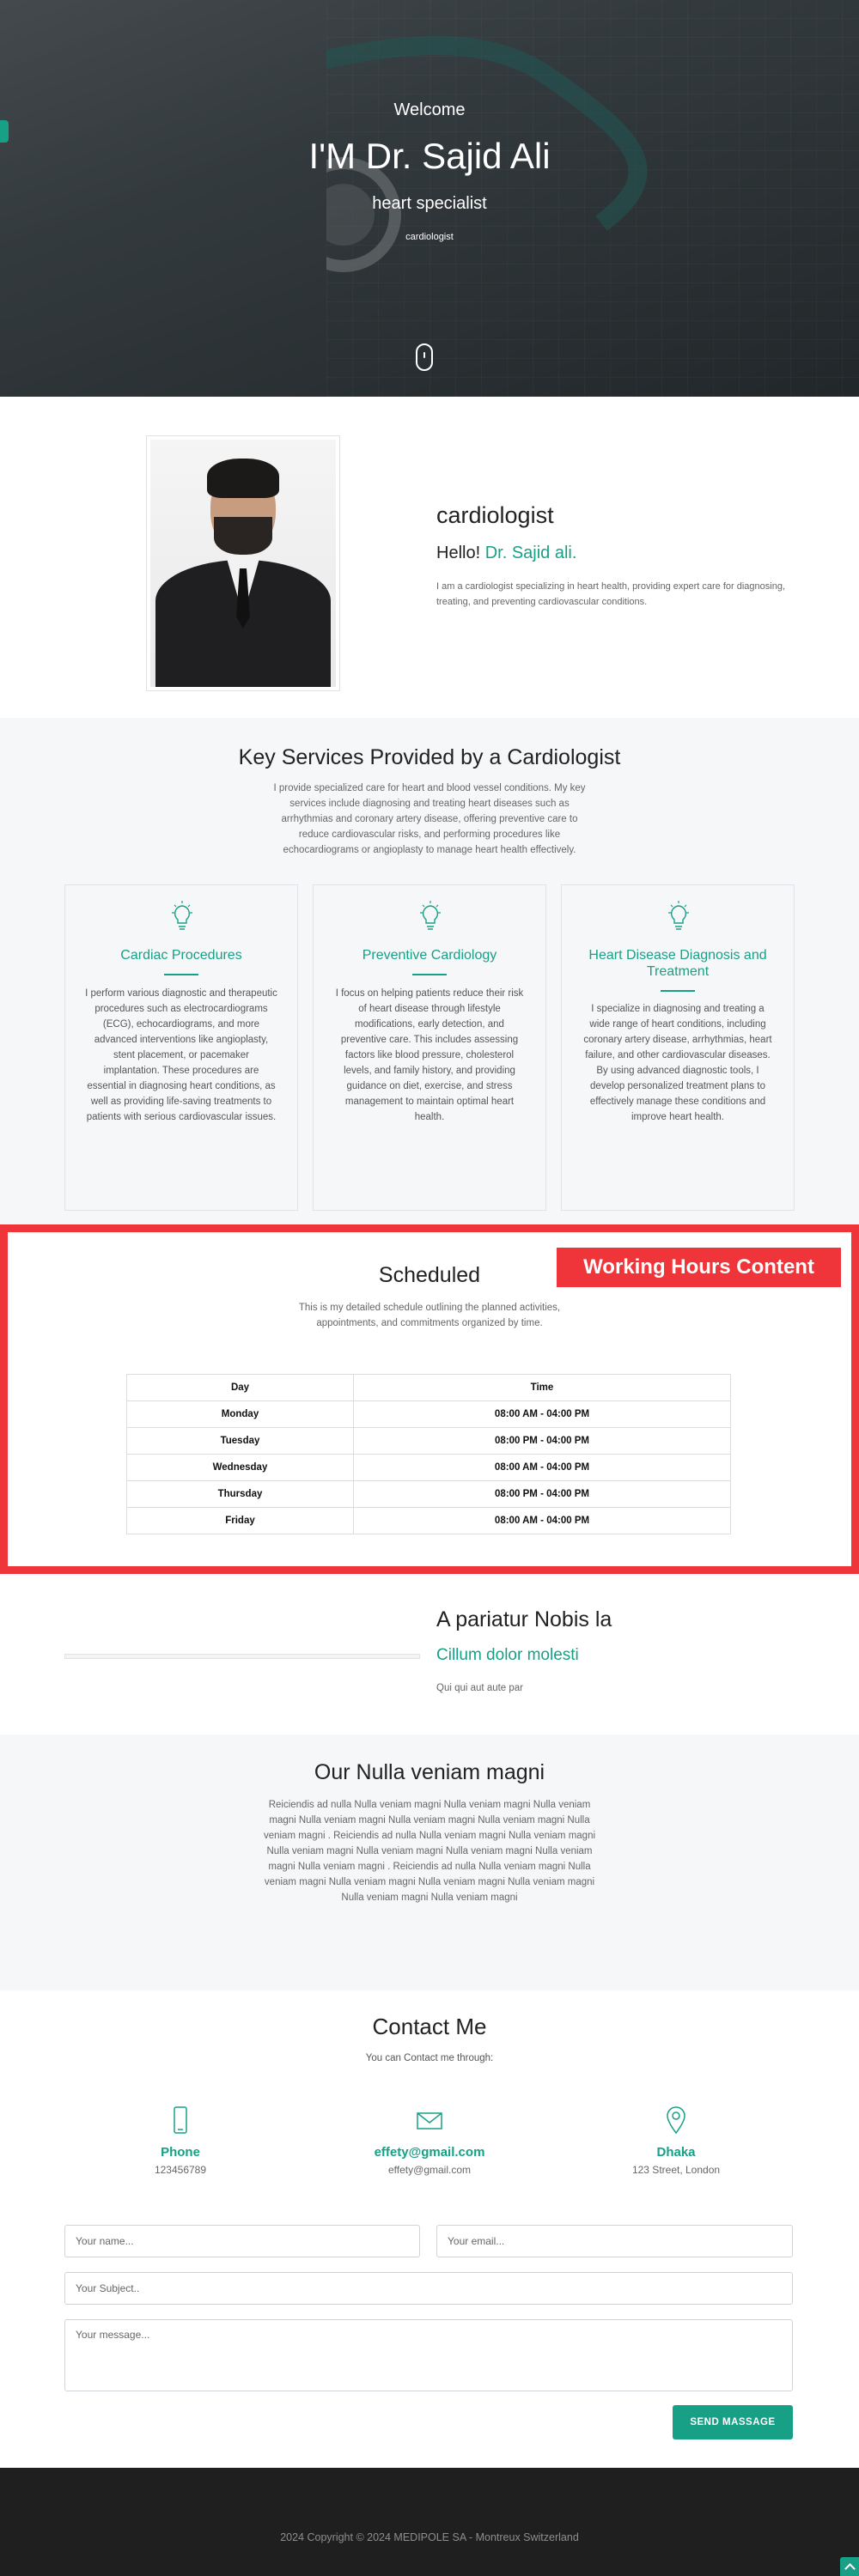 Image resolution: width=859 pixels, height=2576 pixels. I want to click on about-role: cardiologist, so click(495, 515).